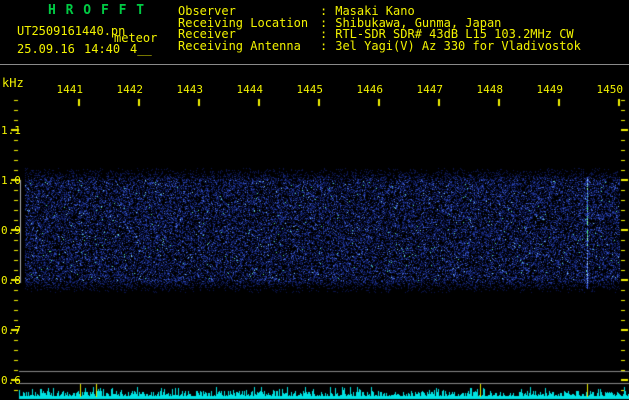 The image size is (629, 400). What do you see at coordinates (11, 380) in the screenshot?
I see `y-tick-label: 0.6` at bounding box center [11, 380].